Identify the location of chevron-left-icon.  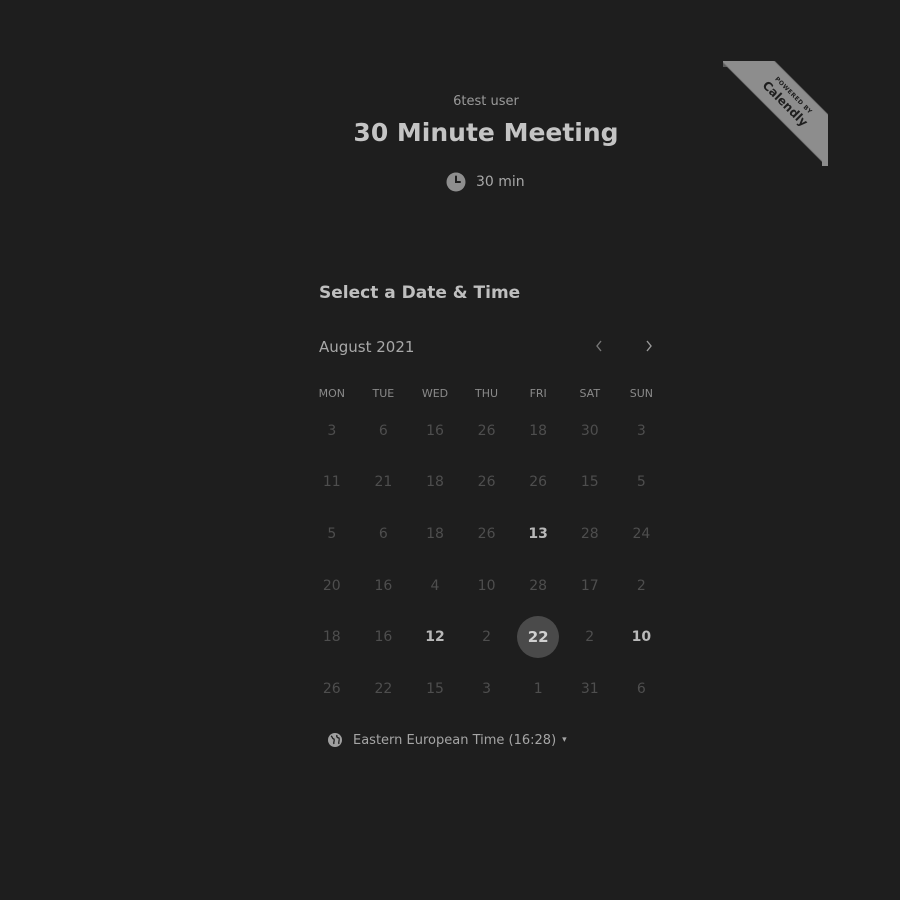
(599, 346).